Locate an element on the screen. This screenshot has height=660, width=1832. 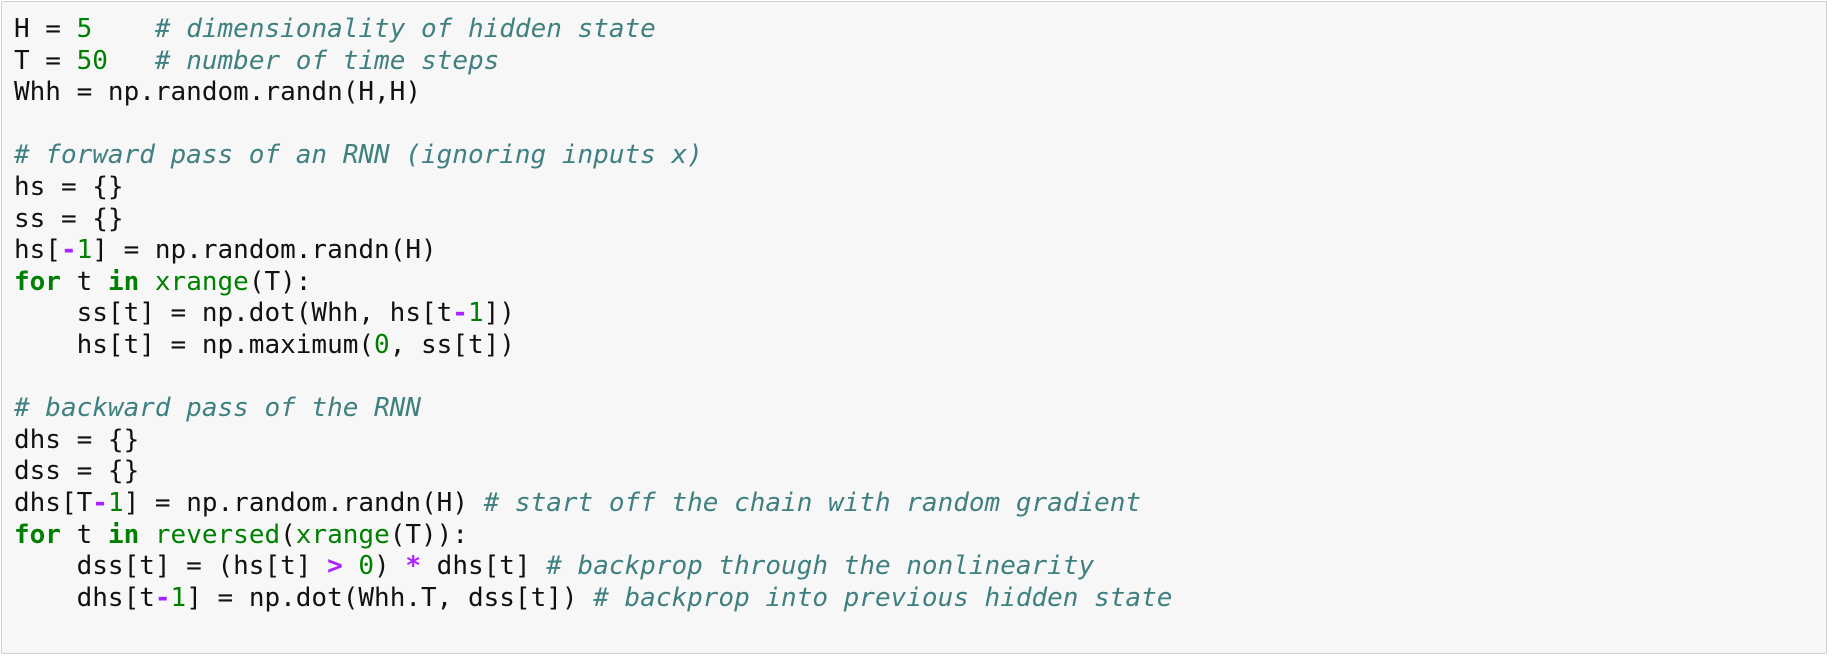
code-token-plain: dss[t] = (hs[t] is located at coordinates (171, 566).